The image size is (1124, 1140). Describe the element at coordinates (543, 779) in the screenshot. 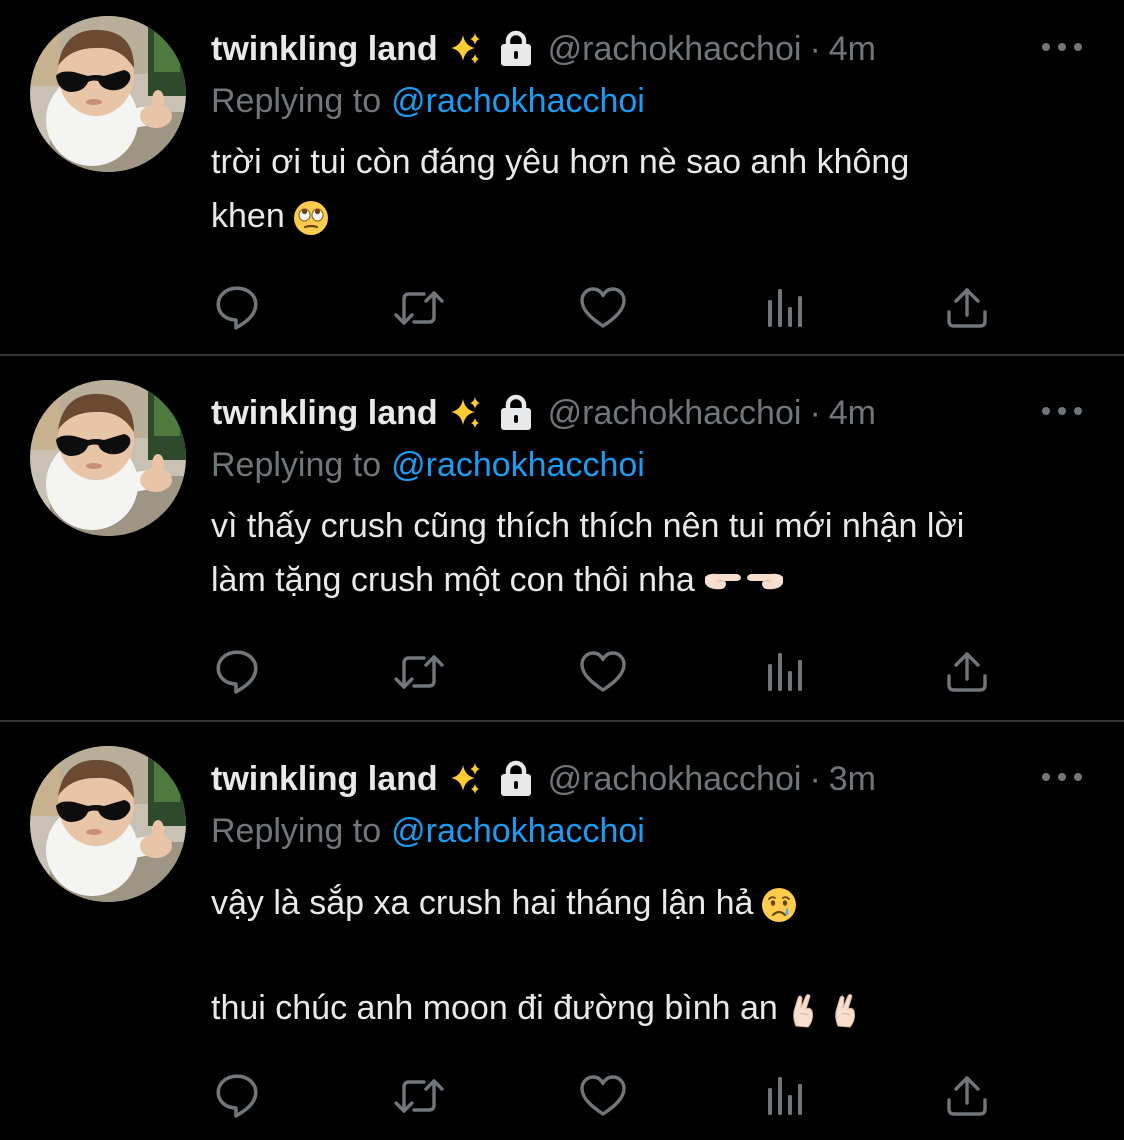

I see `tweet-header: twinkling land @rachokhacchoi · 3m` at that location.